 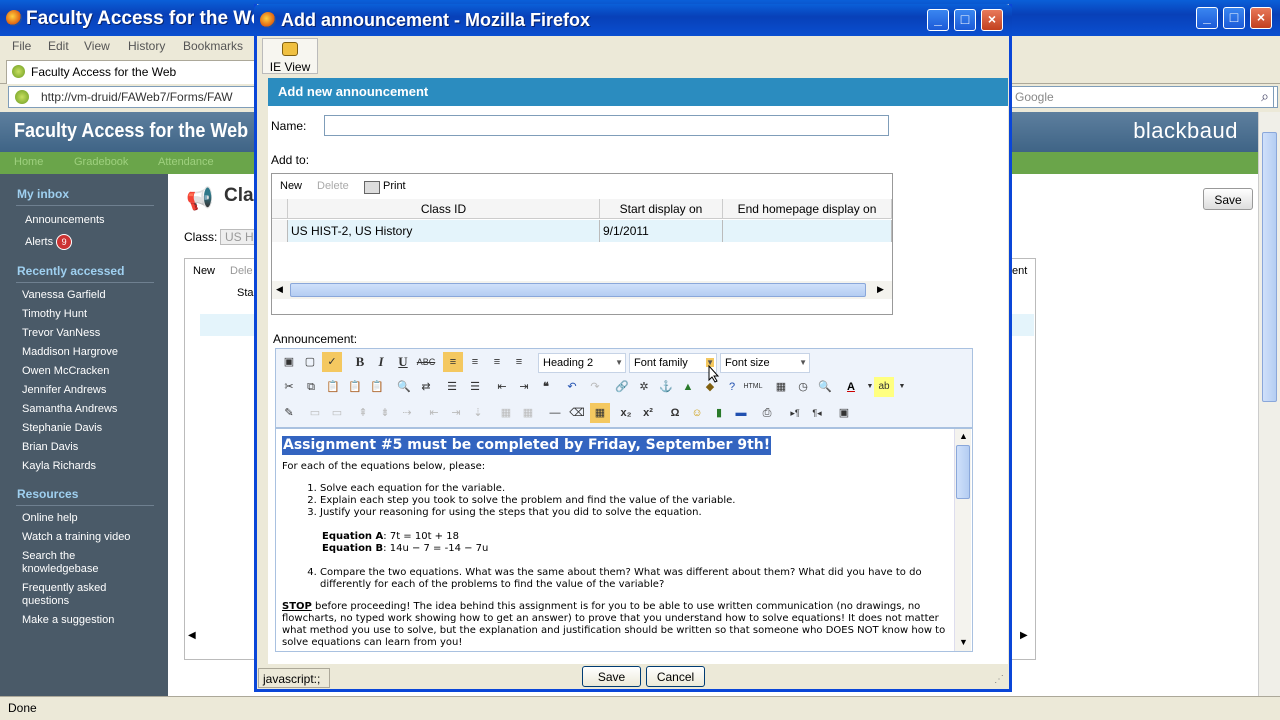 I want to click on sidebar-recent-item: Timothy Hunt, so click(x=54, y=314).